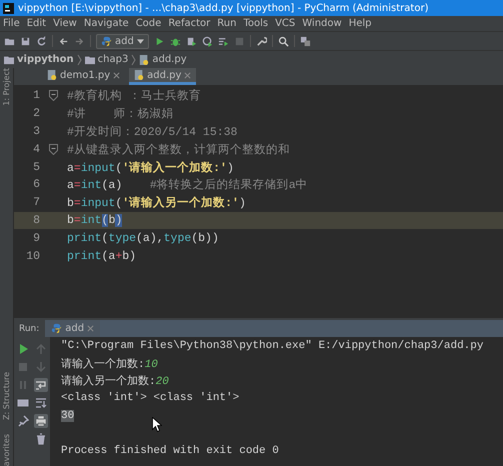 The image size is (503, 466). Describe the element at coordinates (84, 76) in the screenshot. I see `editor-tab: demo1.py` at that location.